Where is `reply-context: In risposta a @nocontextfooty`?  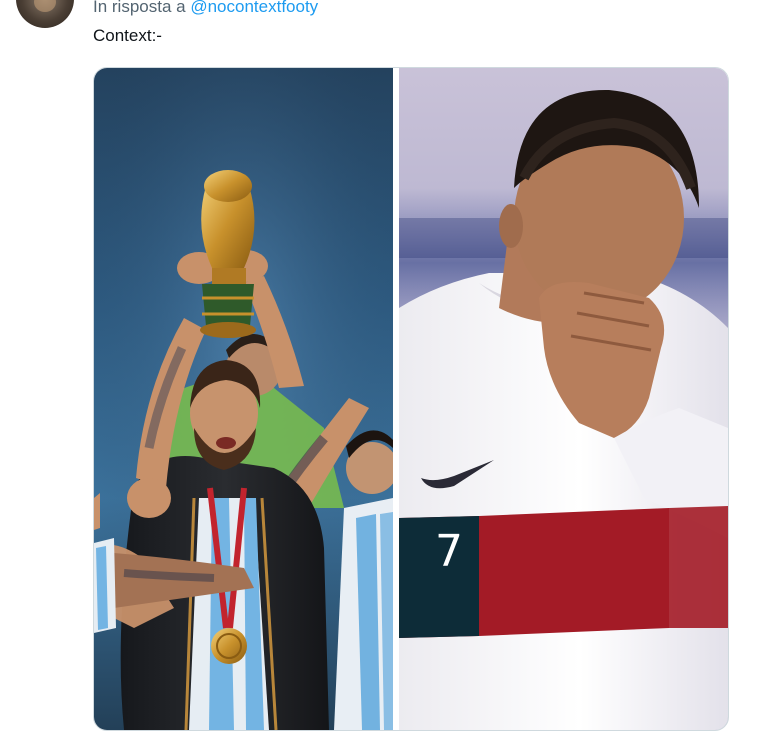 reply-context: In risposta a @nocontextfooty is located at coordinates (205, 8).